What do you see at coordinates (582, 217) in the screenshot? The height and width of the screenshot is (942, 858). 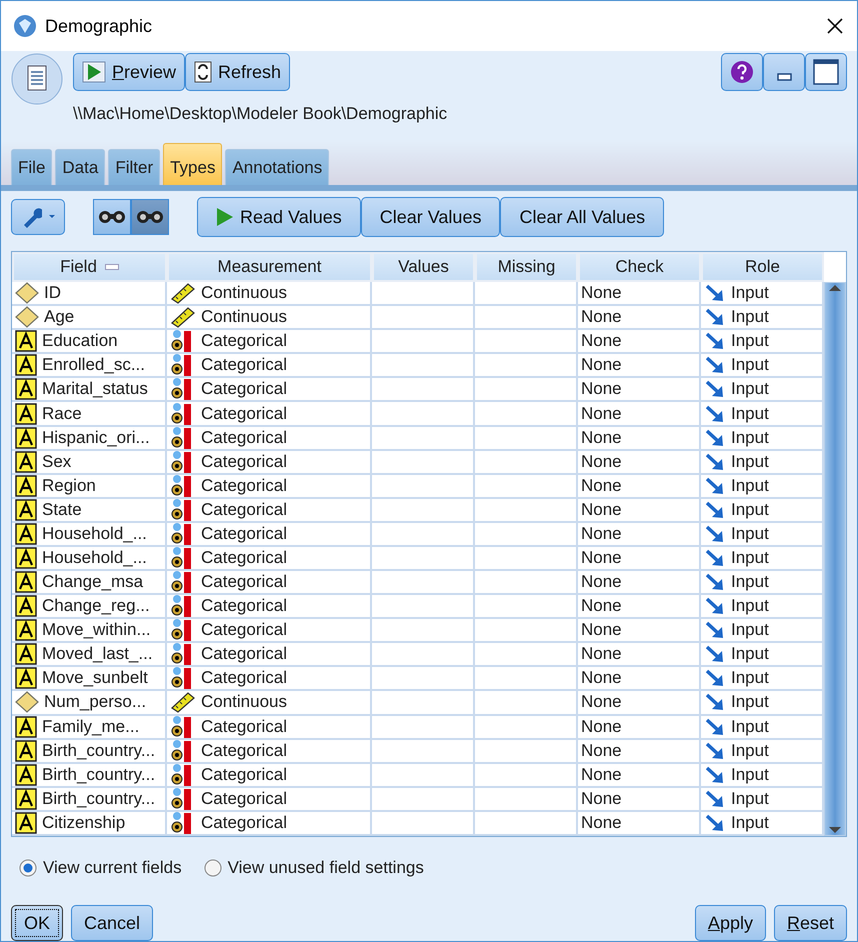 I see `toolbar-button: Clear All Values` at bounding box center [582, 217].